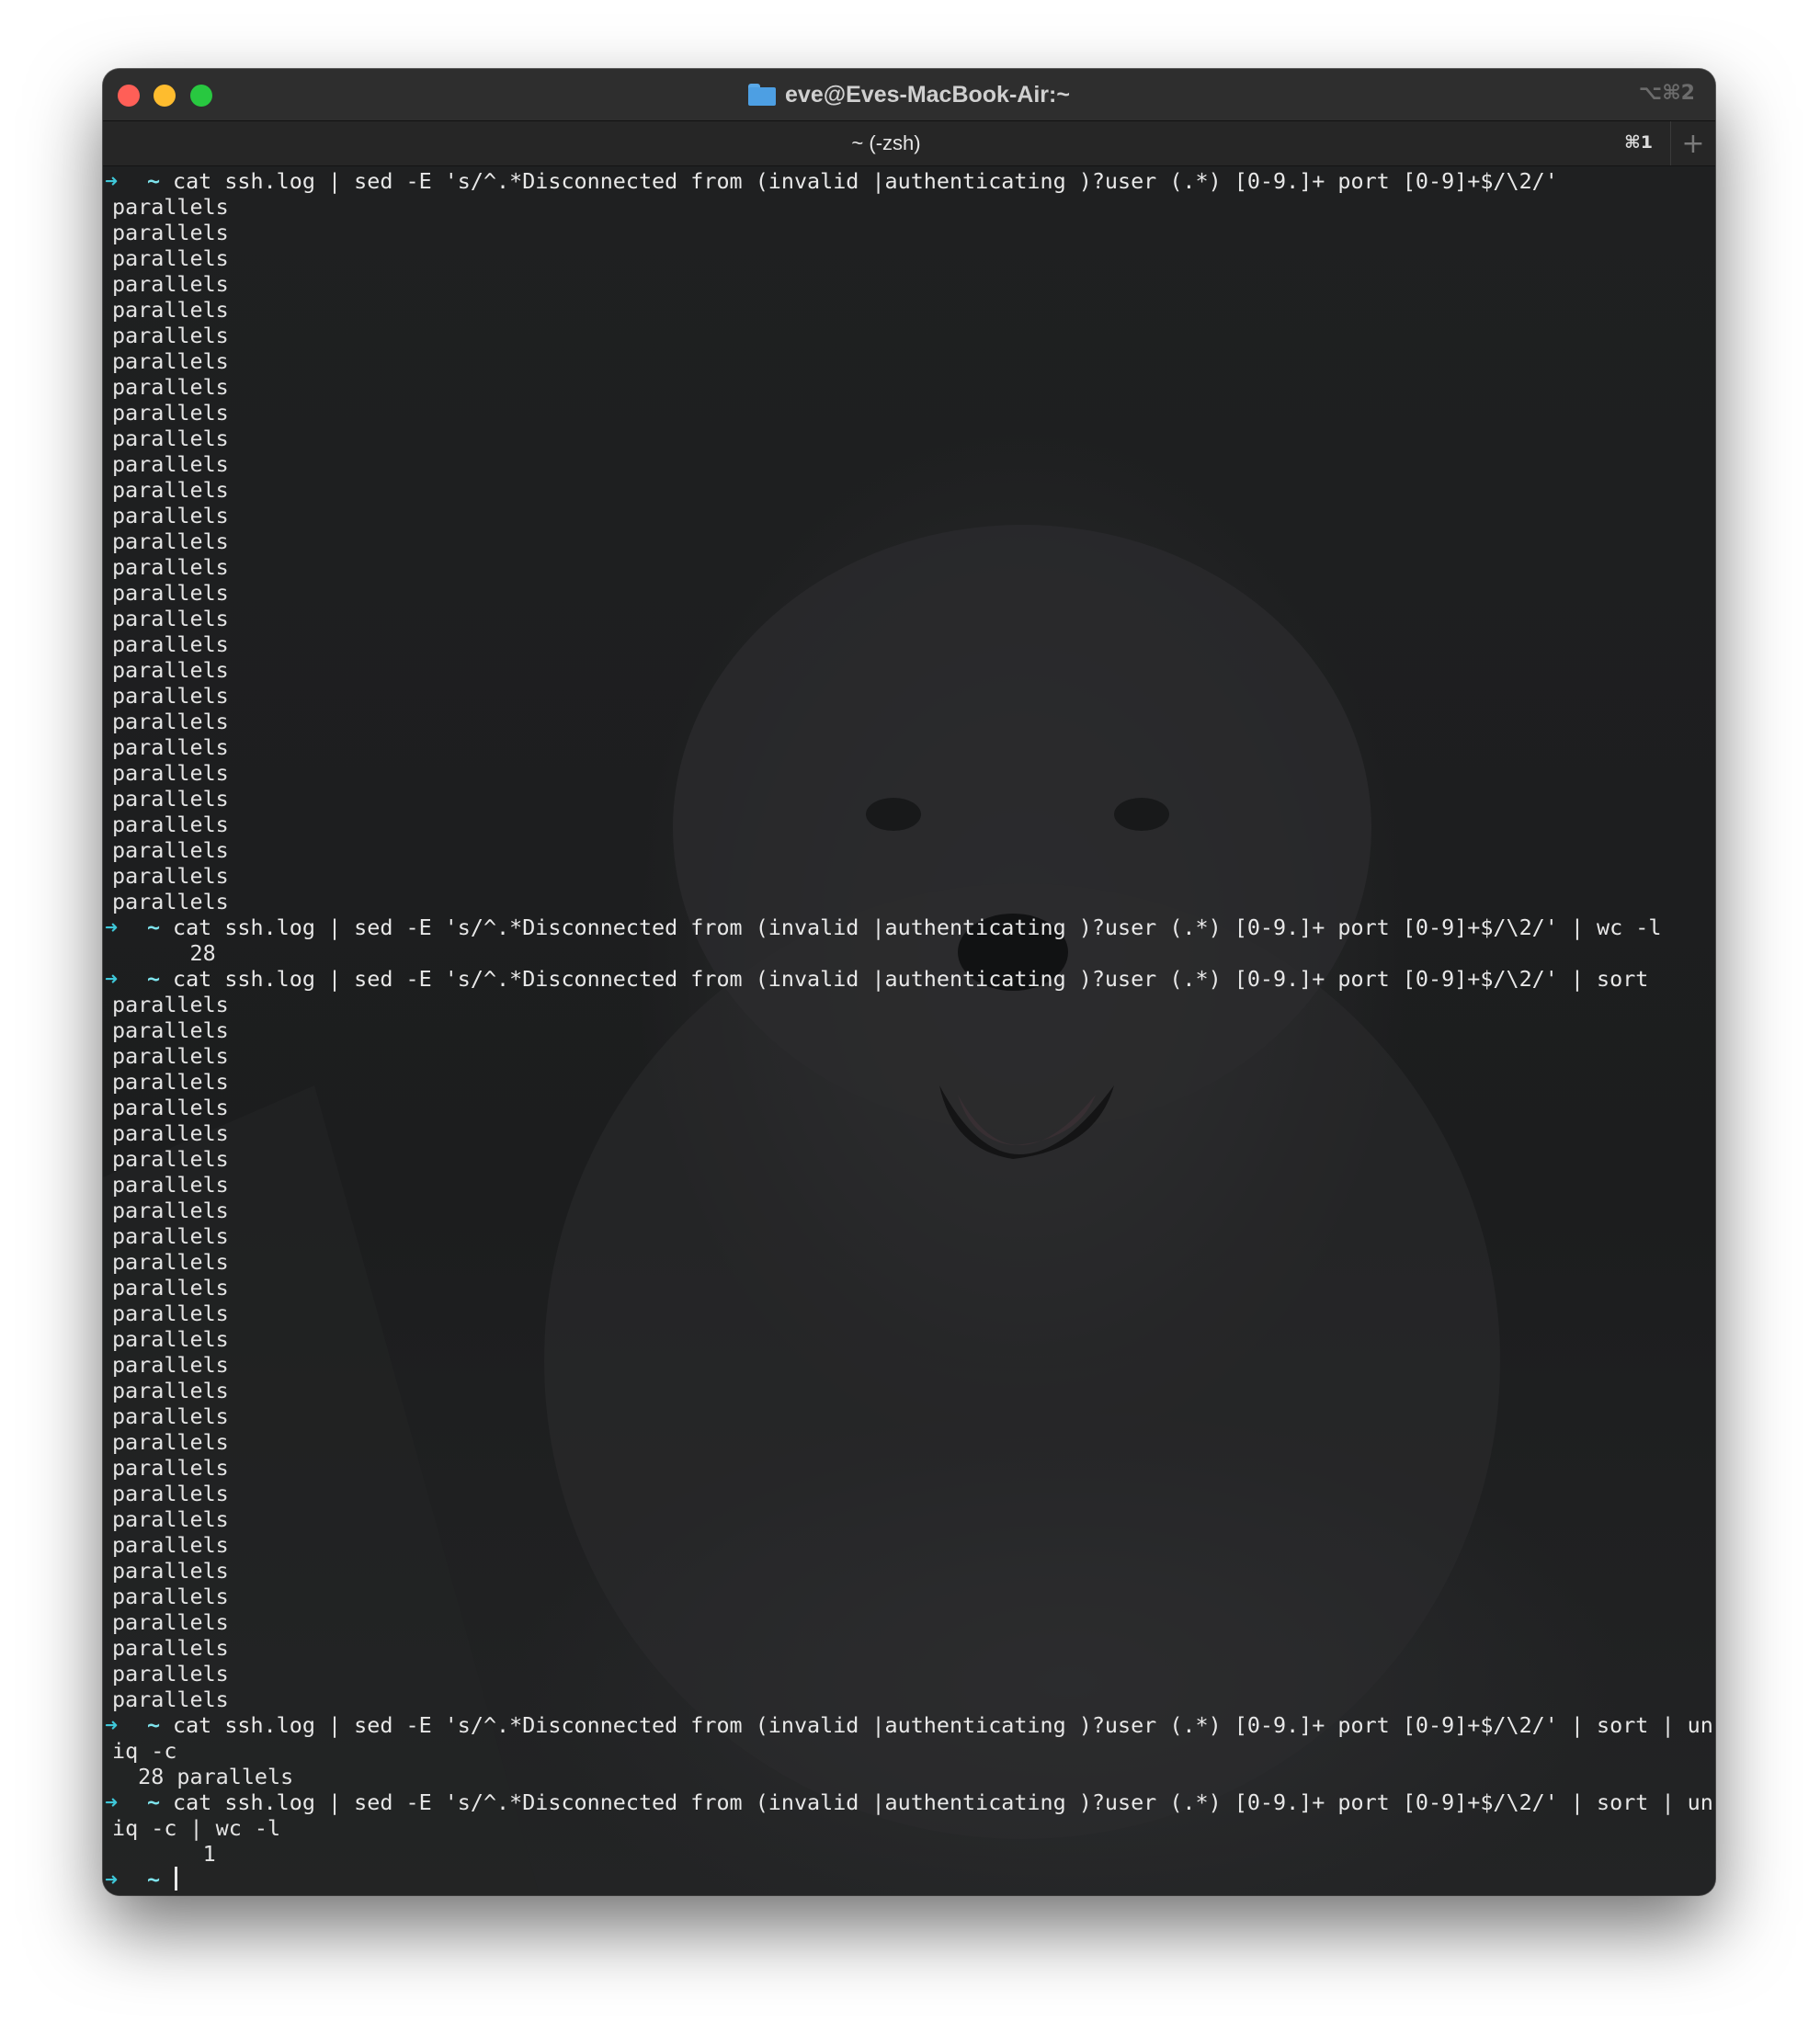 The image size is (1820, 2033). I want to click on folder-icon, so click(762, 95).